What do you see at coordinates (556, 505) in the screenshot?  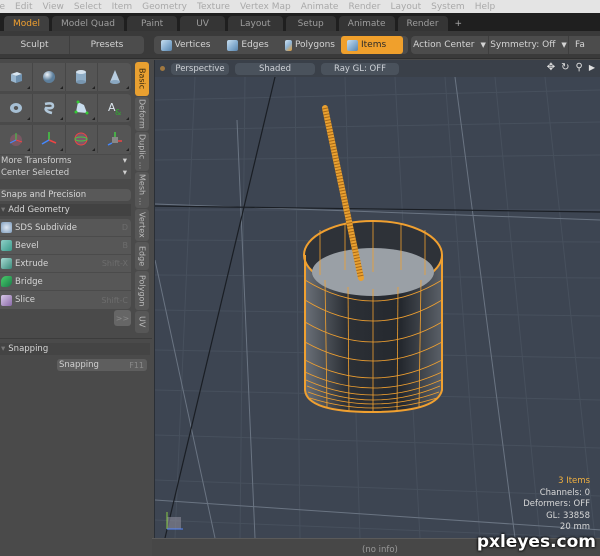 I see `scene-info: 3 Items Channels: 0 Deformers: OFF GL` at bounding box center [556, 505].